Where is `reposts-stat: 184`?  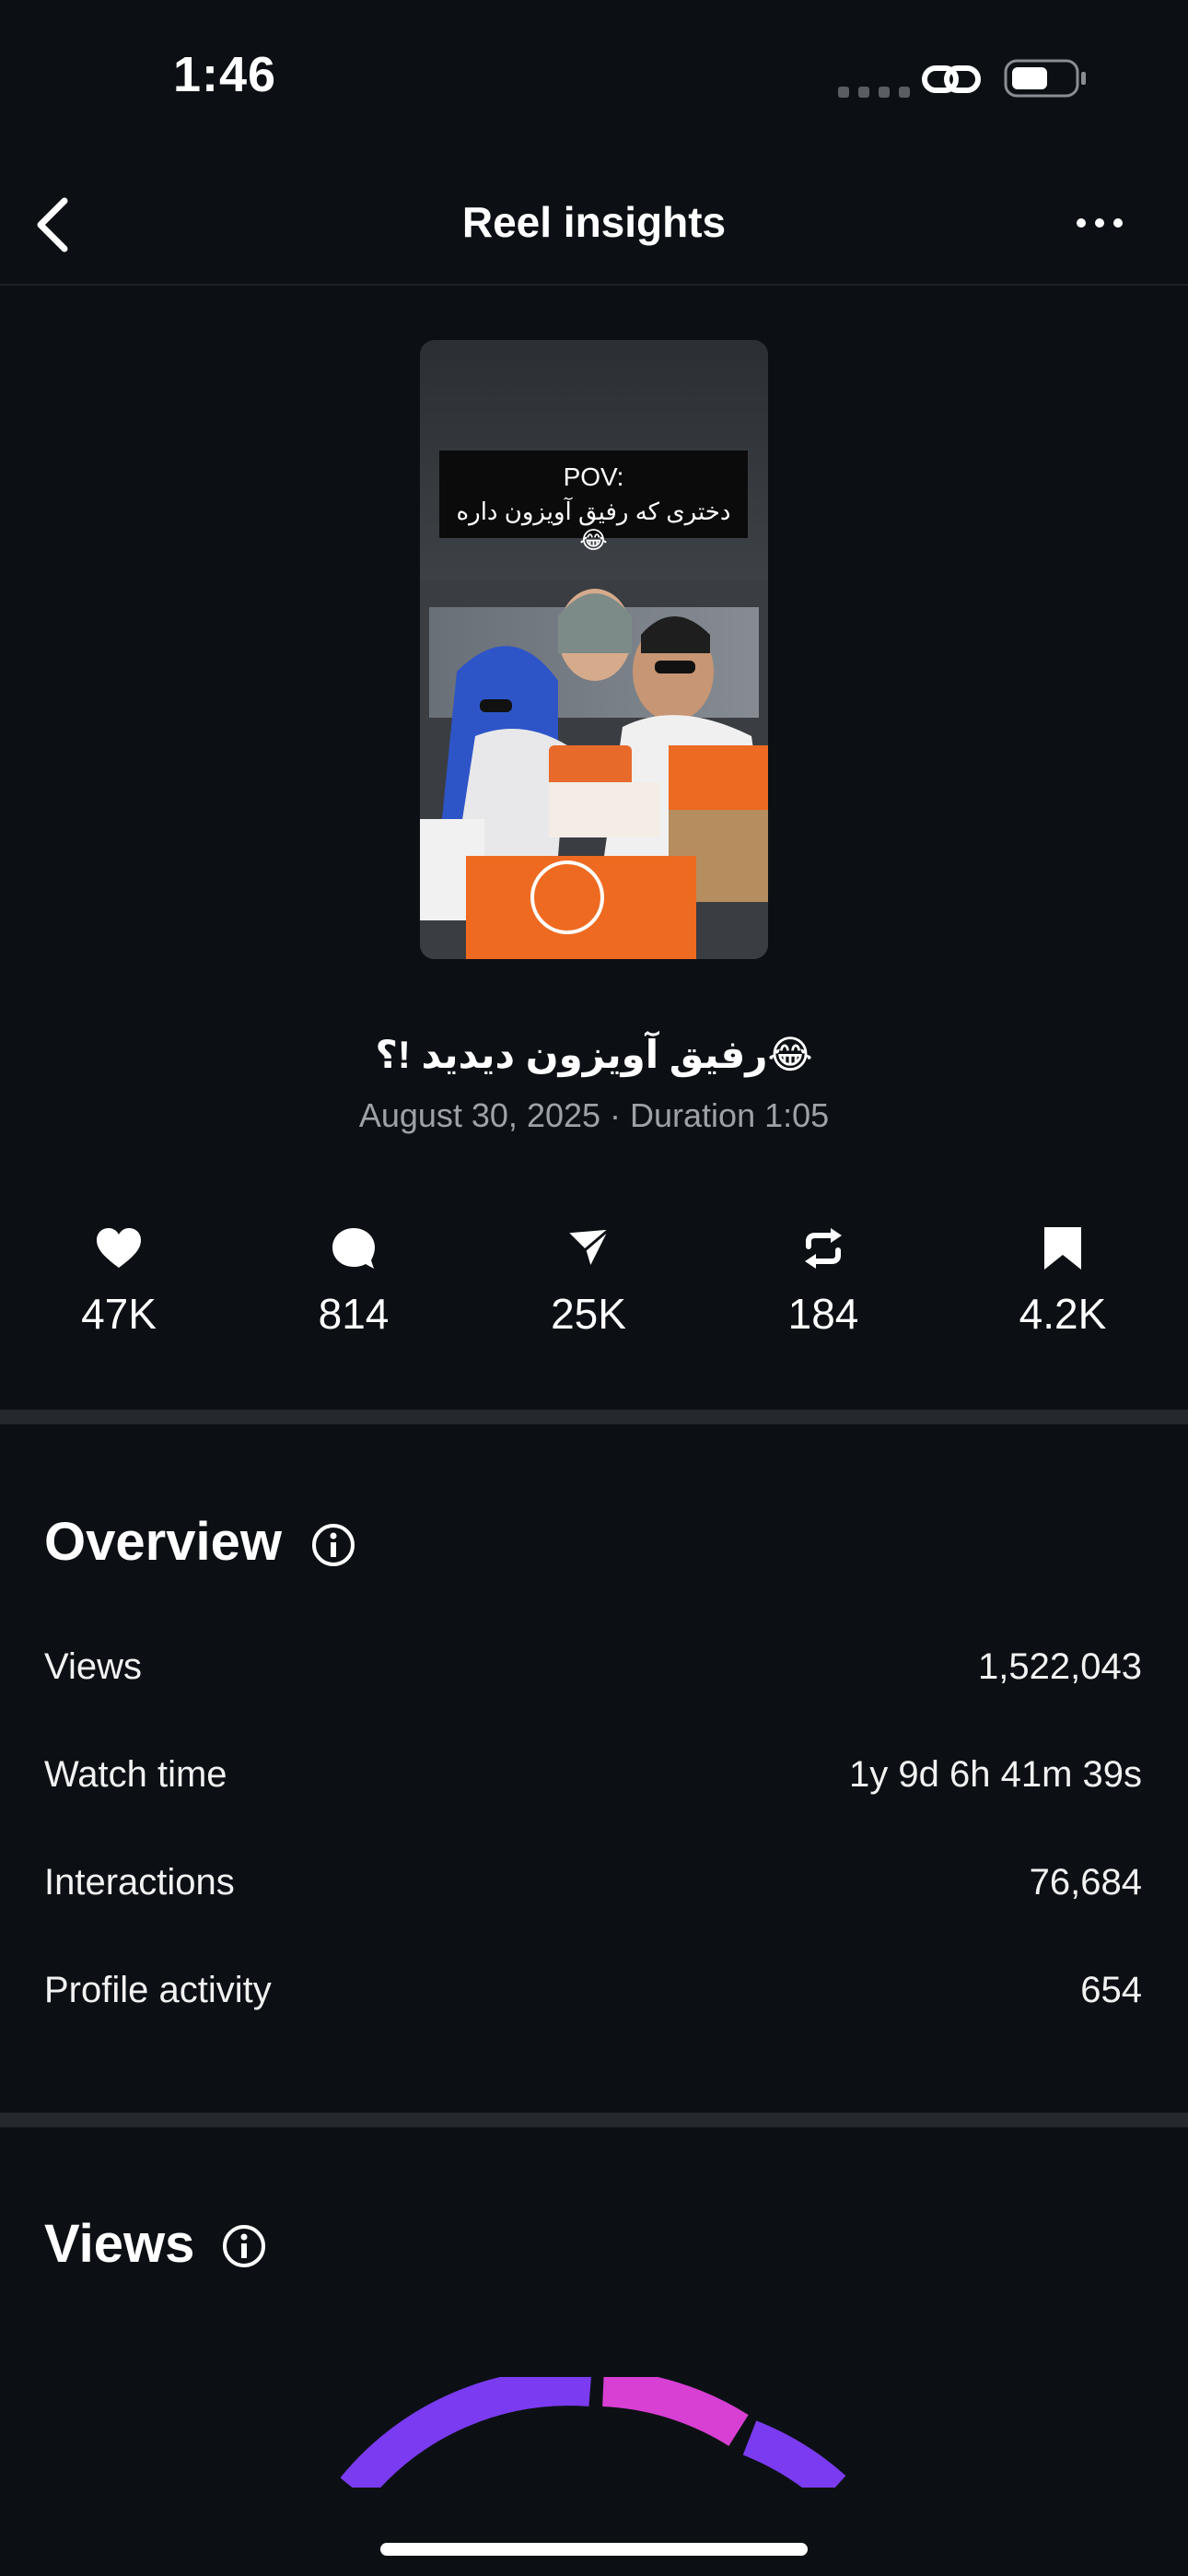
reposts-stat: 184 is located at coordinates (823, 1280).